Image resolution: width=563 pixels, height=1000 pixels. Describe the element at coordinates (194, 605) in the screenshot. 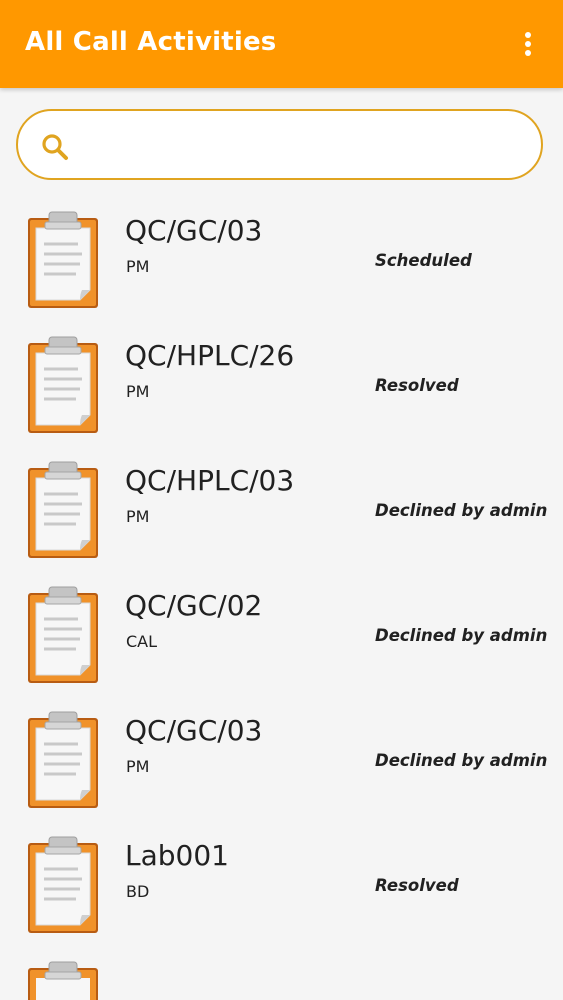

I see `activity-title: QC/GC/02` at that location.